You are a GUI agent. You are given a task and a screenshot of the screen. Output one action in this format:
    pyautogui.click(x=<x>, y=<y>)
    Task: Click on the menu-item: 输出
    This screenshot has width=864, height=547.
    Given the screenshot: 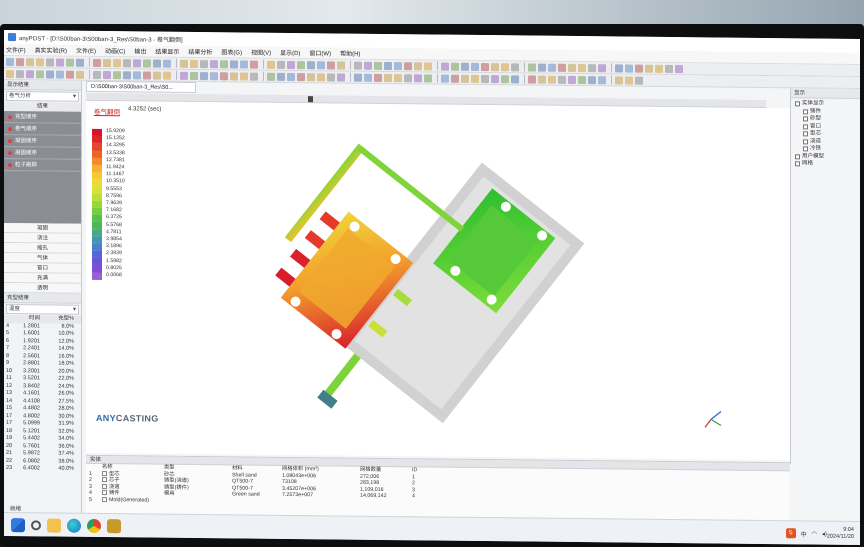 What is the action you would take?
    pyautogui.click(x=140, y=50)
    